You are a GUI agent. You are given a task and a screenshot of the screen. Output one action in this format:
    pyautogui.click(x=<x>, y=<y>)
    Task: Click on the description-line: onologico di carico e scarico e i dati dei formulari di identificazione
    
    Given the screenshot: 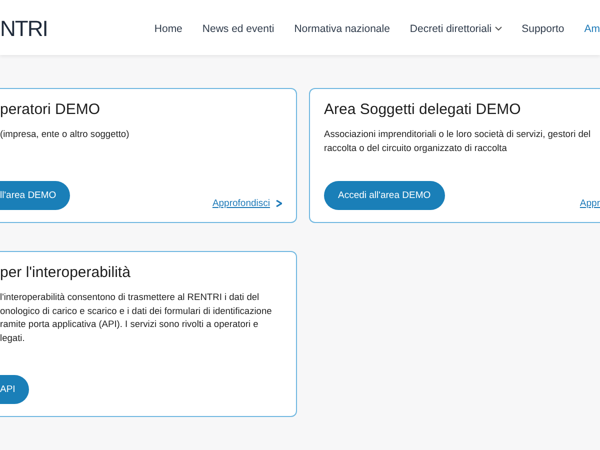 What is the action you would take?
    pyautogui.click(x=136, y=311)
    